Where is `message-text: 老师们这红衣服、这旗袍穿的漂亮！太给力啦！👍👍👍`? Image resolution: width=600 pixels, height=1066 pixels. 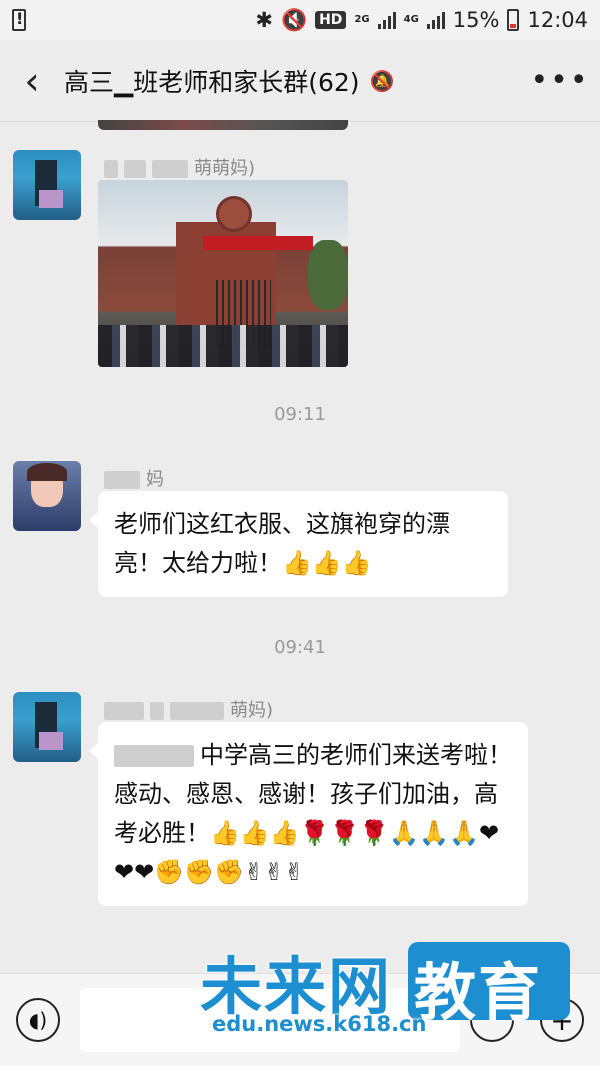
message-text: 老师们这红衣服、这旗袍穿的漂亮！太给力啦！👍👍👍 is located at coordinates (282, 543).